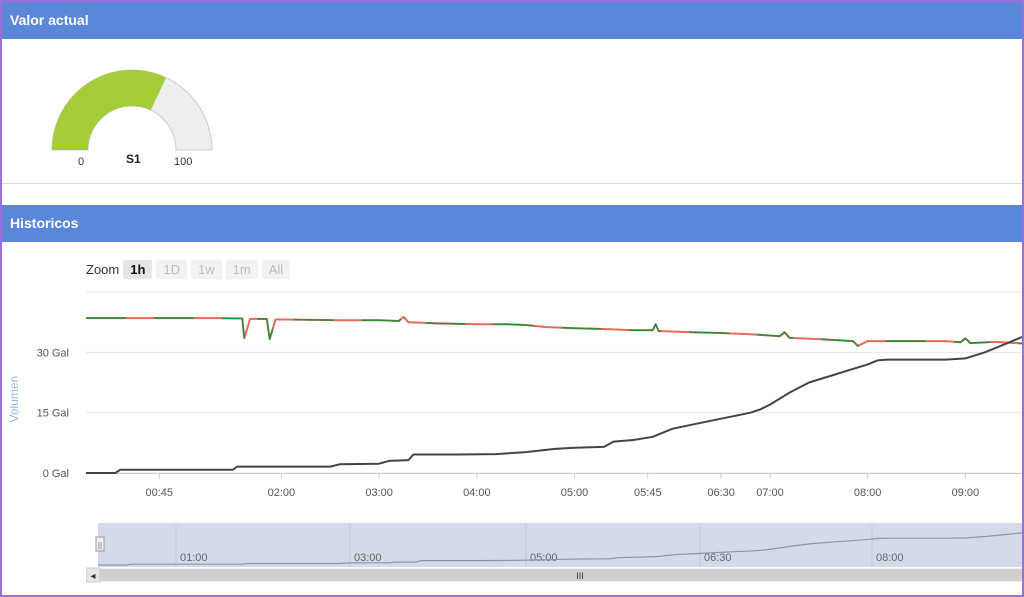 This screenshot has width=1024, height=597. Describe the element at coordinates (477, 493) in the screenshot. I see `x-tick-label: 04:00` at that location.